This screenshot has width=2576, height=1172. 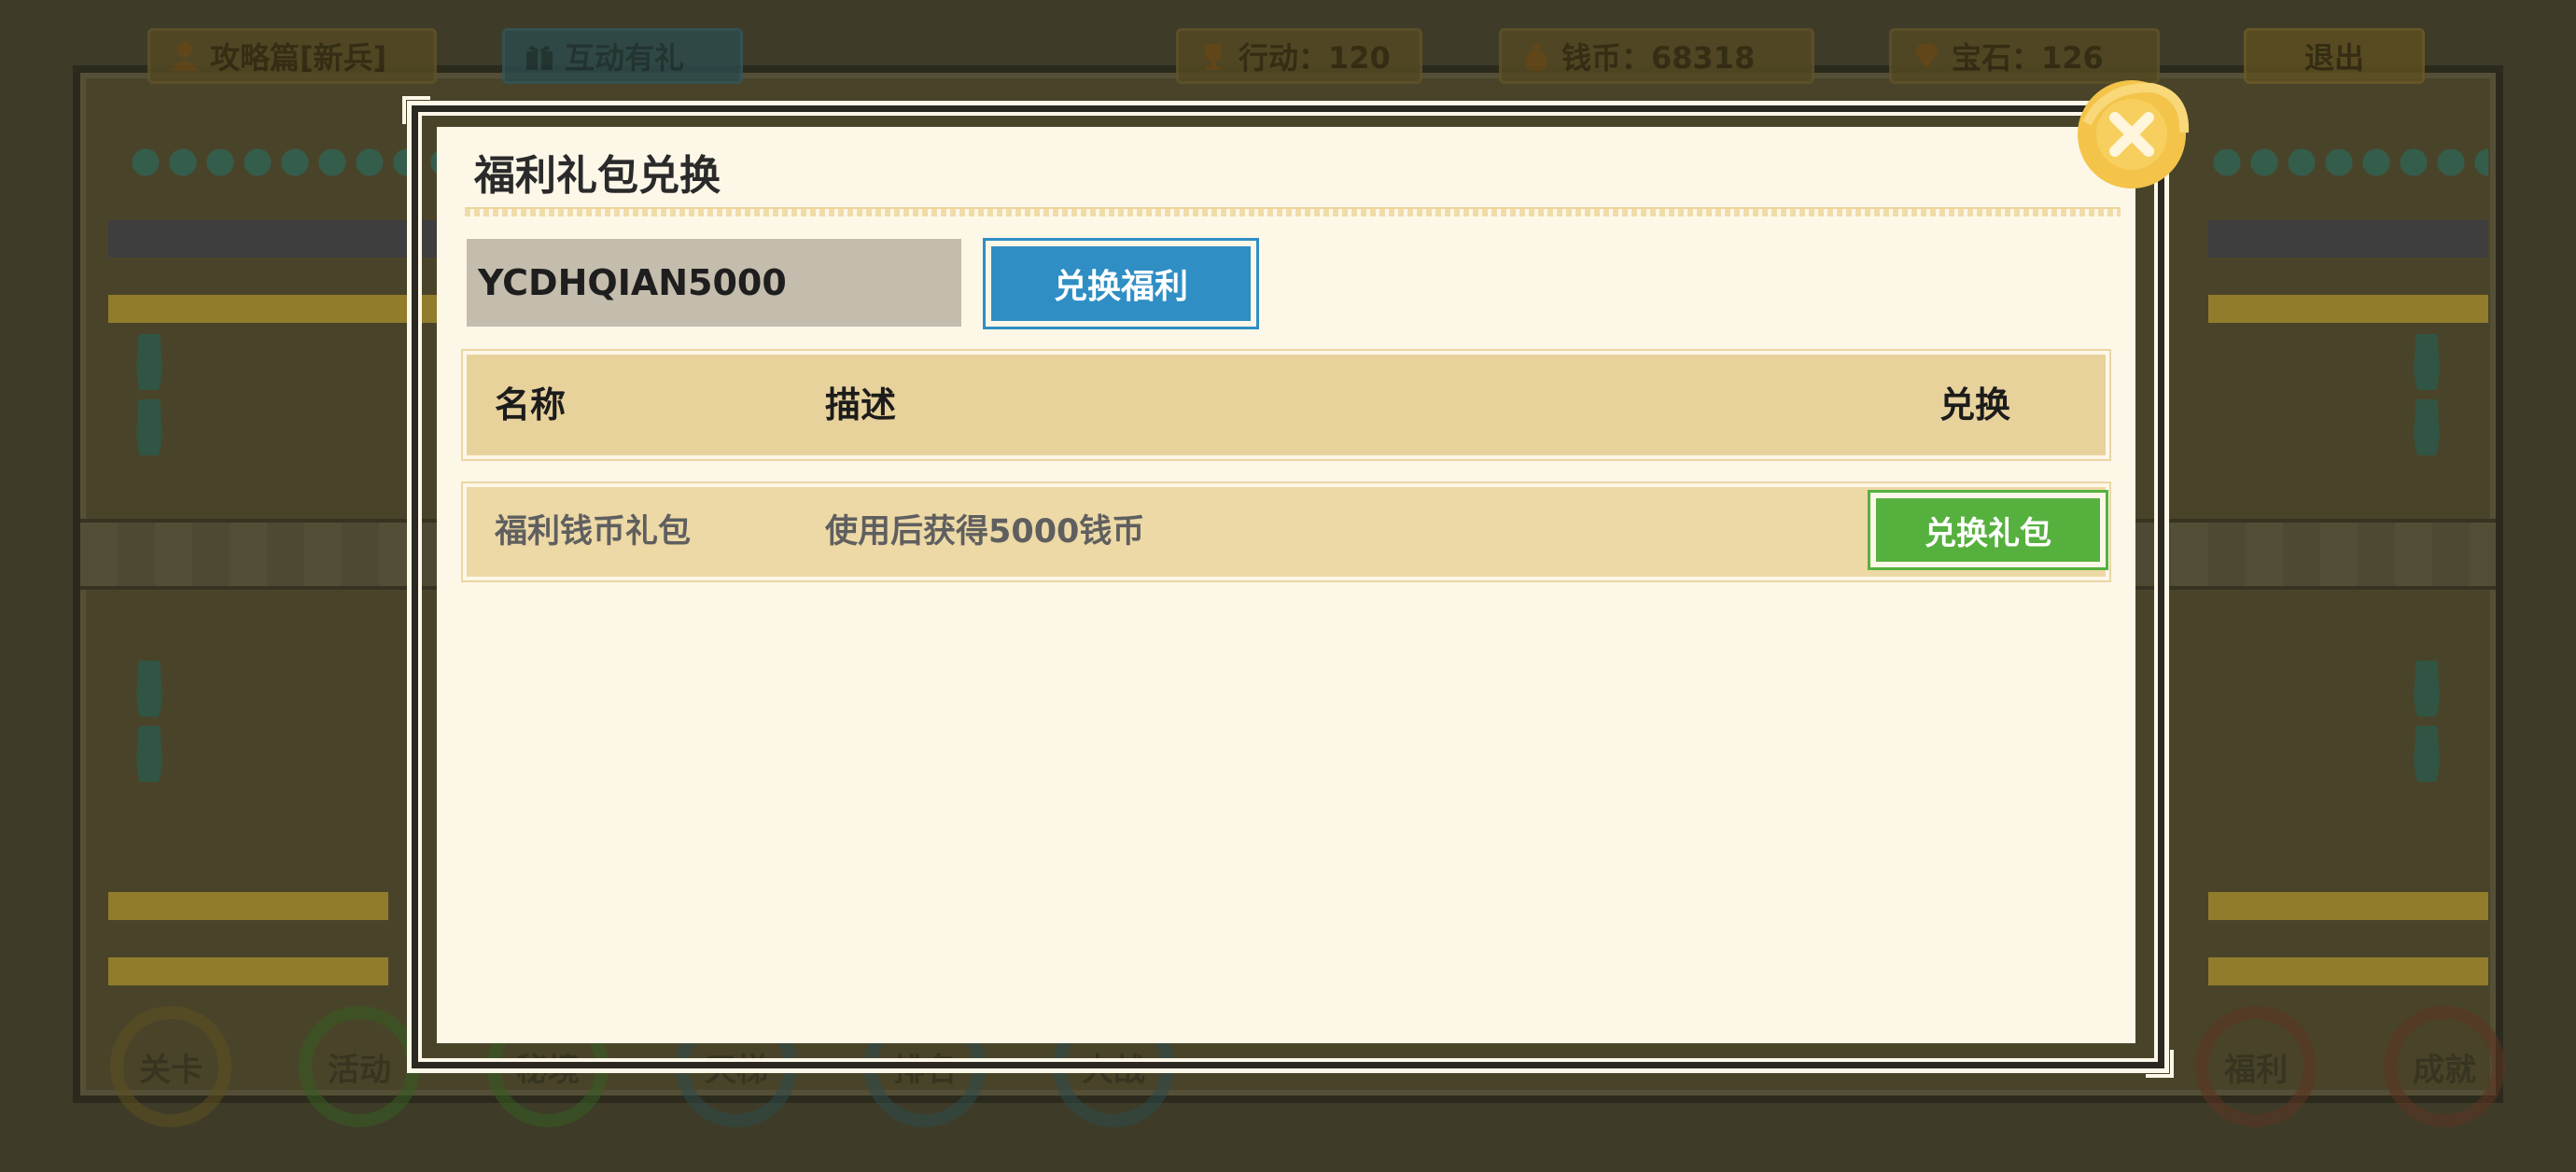 I want to click on dialog-title: 福利礼包兑换, so click(x=597, y=176).